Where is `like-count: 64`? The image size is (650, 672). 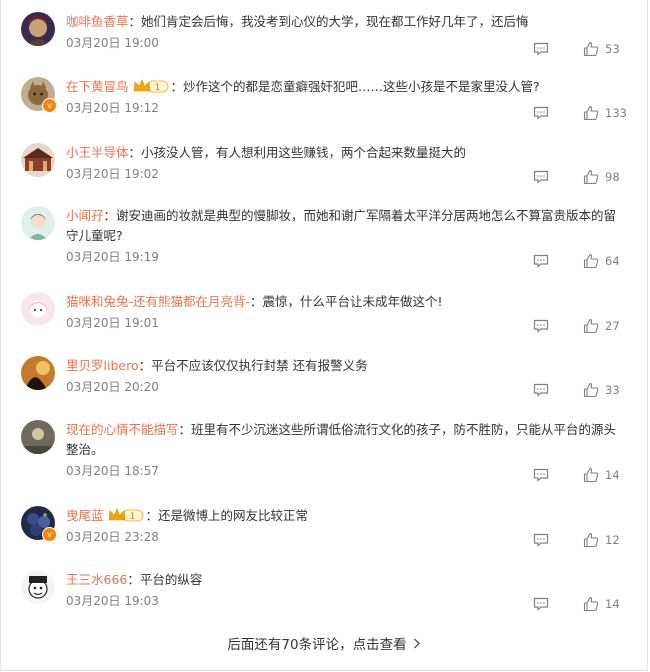 like-count: 64 is located at coordinates (612, 261).